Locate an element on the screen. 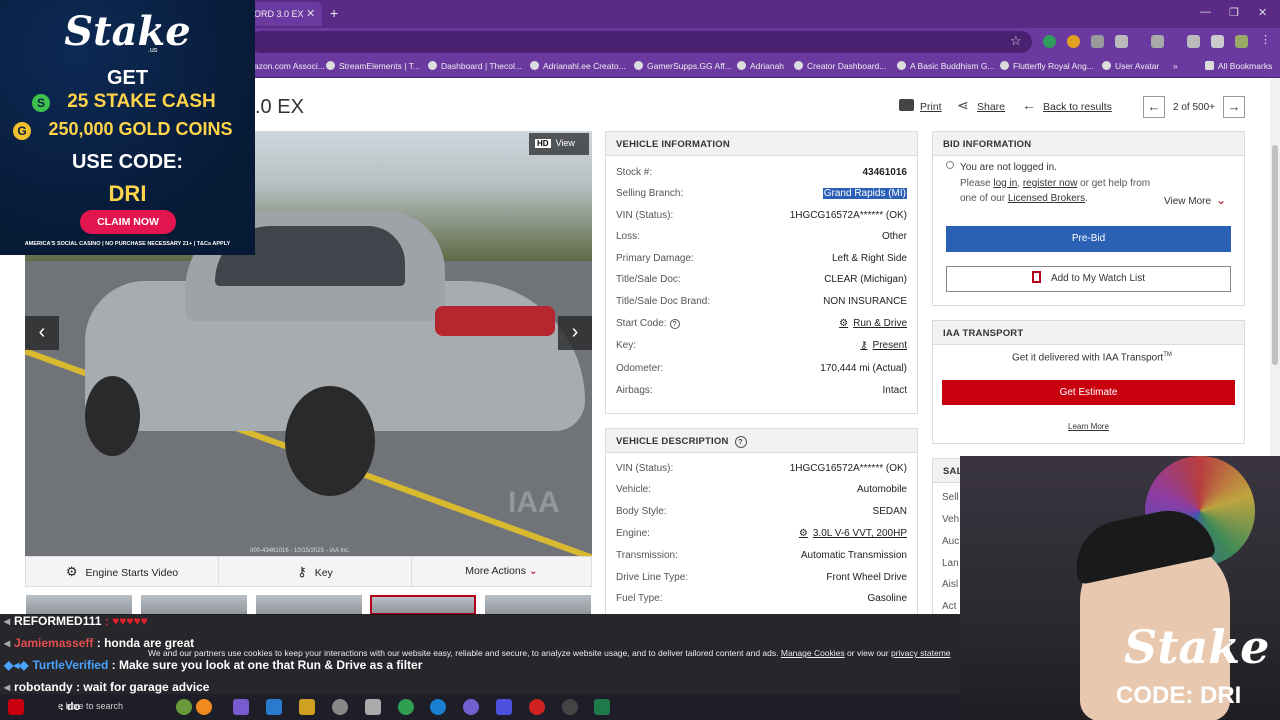 The image size is (1280, 720). print-icon is located at coordinates (906, 105).